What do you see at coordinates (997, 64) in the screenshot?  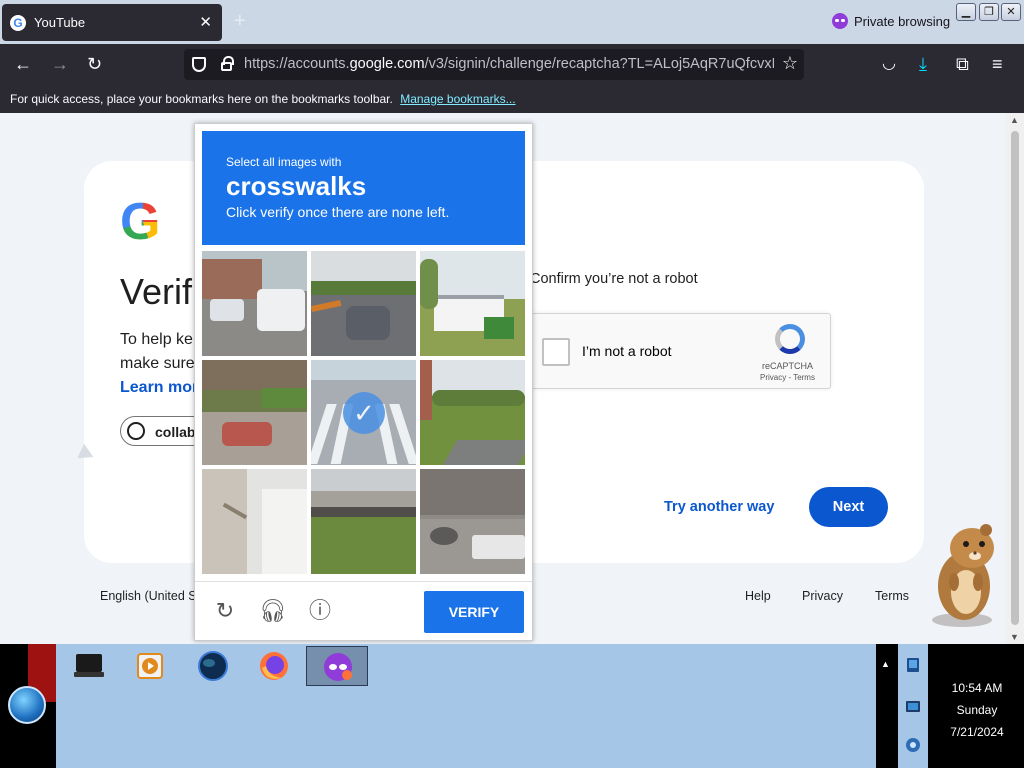 I see `menu-icon: ≡` at bounding box center [997, 64].